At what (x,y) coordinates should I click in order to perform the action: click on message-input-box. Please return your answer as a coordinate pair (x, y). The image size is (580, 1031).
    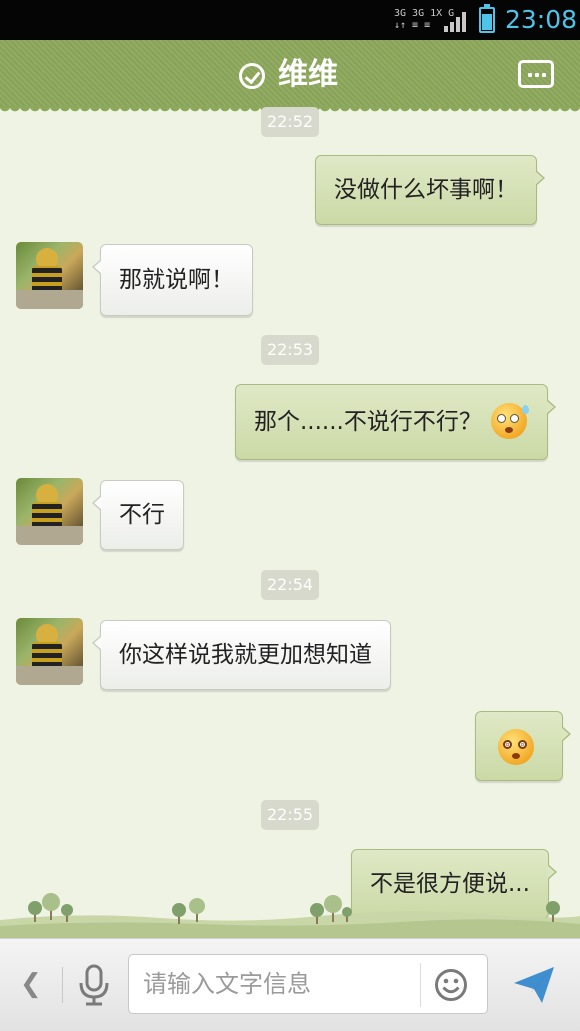
    Looking at the image, I should click on (308, 984).